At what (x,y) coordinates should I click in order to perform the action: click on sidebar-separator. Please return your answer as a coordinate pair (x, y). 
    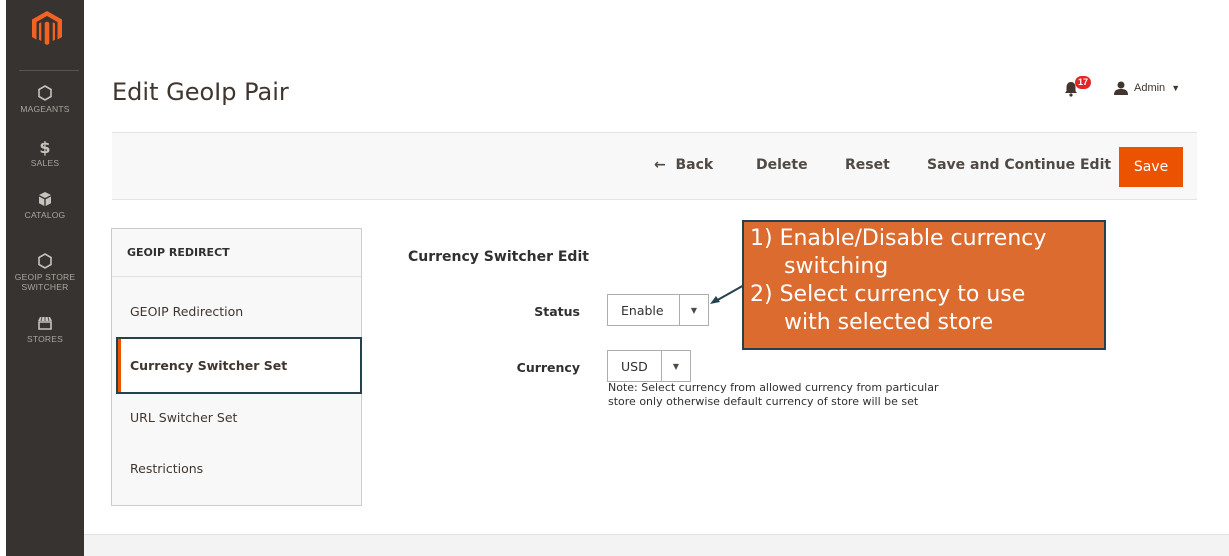
    Looking at the image, I should click on (49, 70).